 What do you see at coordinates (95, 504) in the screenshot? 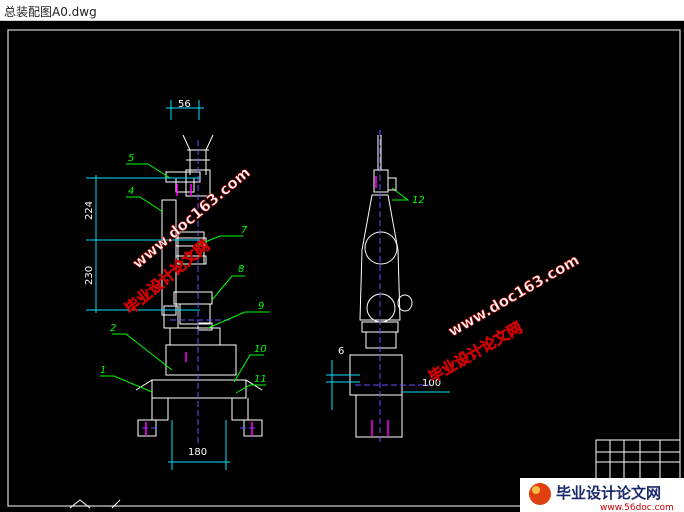
I see `ucs-icon` at bounding box center [95, 504].